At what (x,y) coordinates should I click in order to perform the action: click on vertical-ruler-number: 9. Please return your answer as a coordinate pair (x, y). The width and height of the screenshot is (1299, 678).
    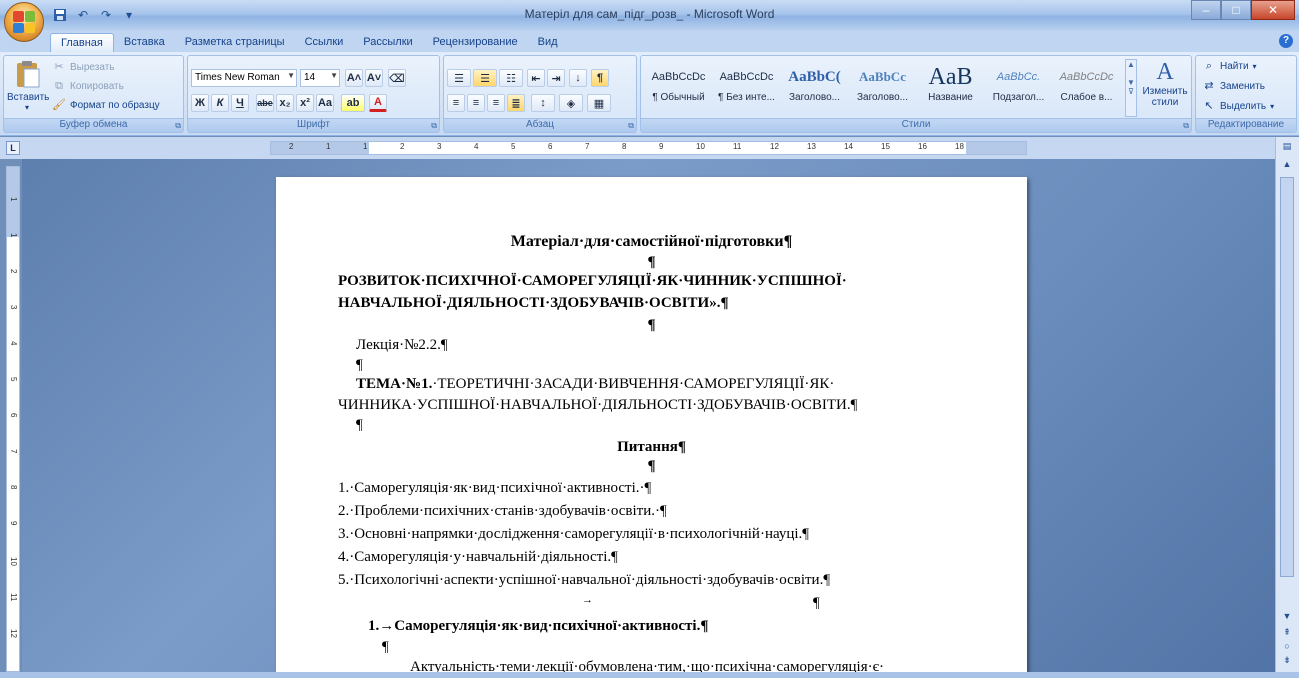
    Looking at the image, I should click on (13, 523).